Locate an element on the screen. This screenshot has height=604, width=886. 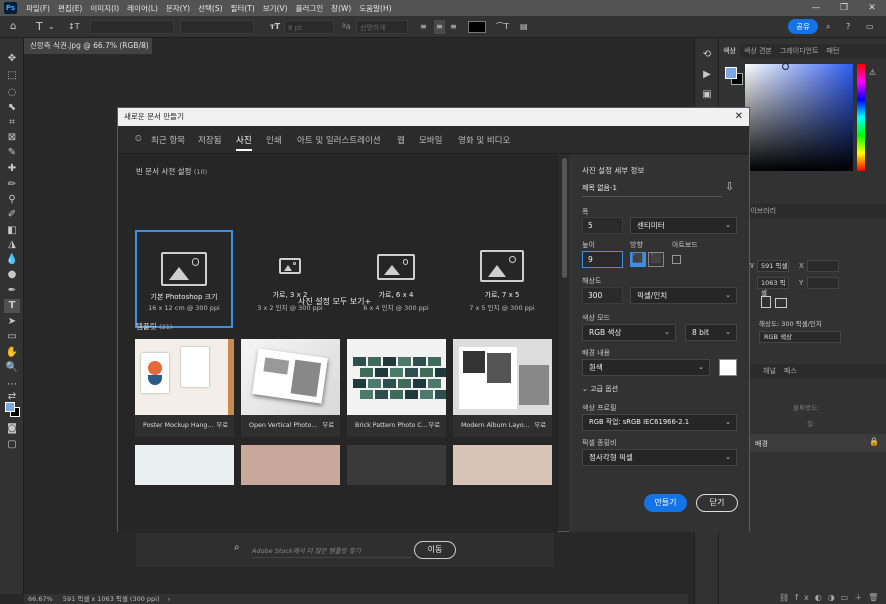
dodge-tool-icon: ● is located at coordinates (12, 275).